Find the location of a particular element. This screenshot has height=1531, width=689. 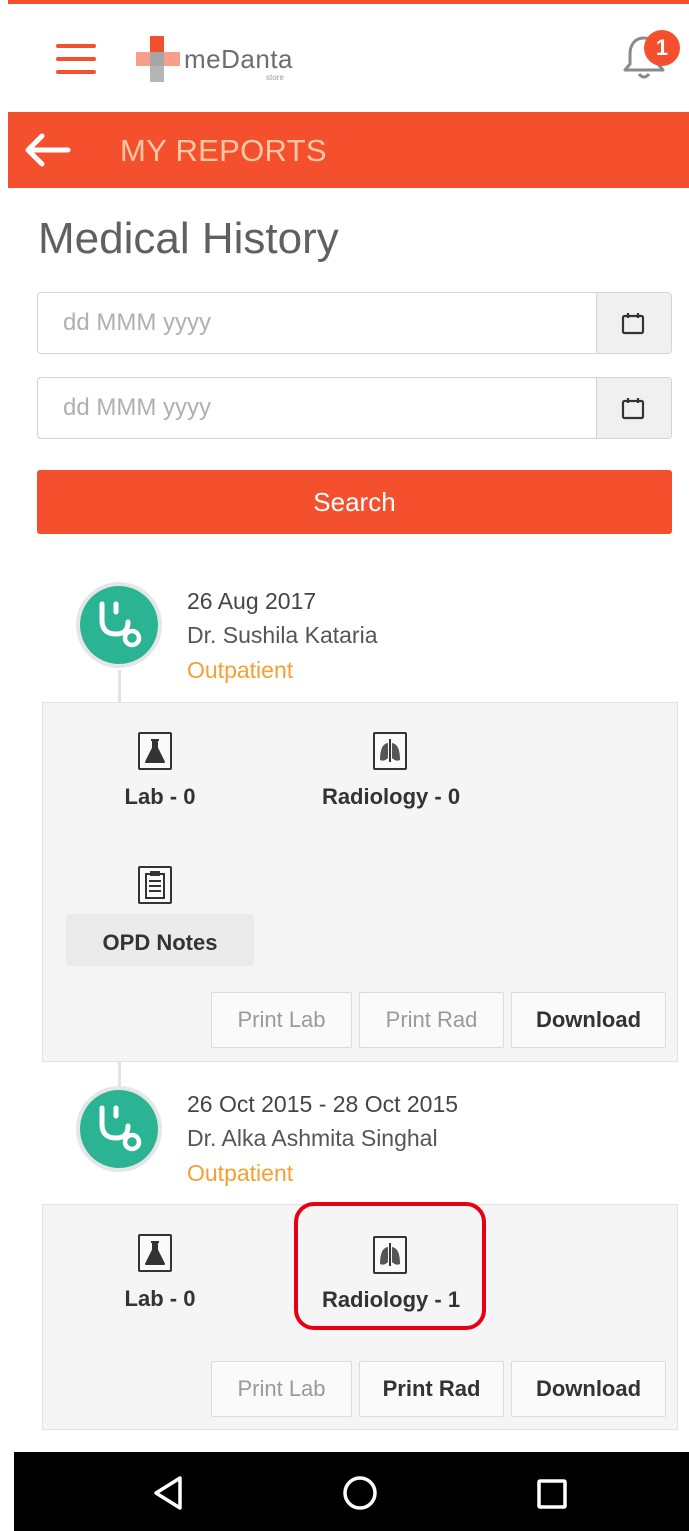

clipboard-icon is located at coordinates (155, 885).